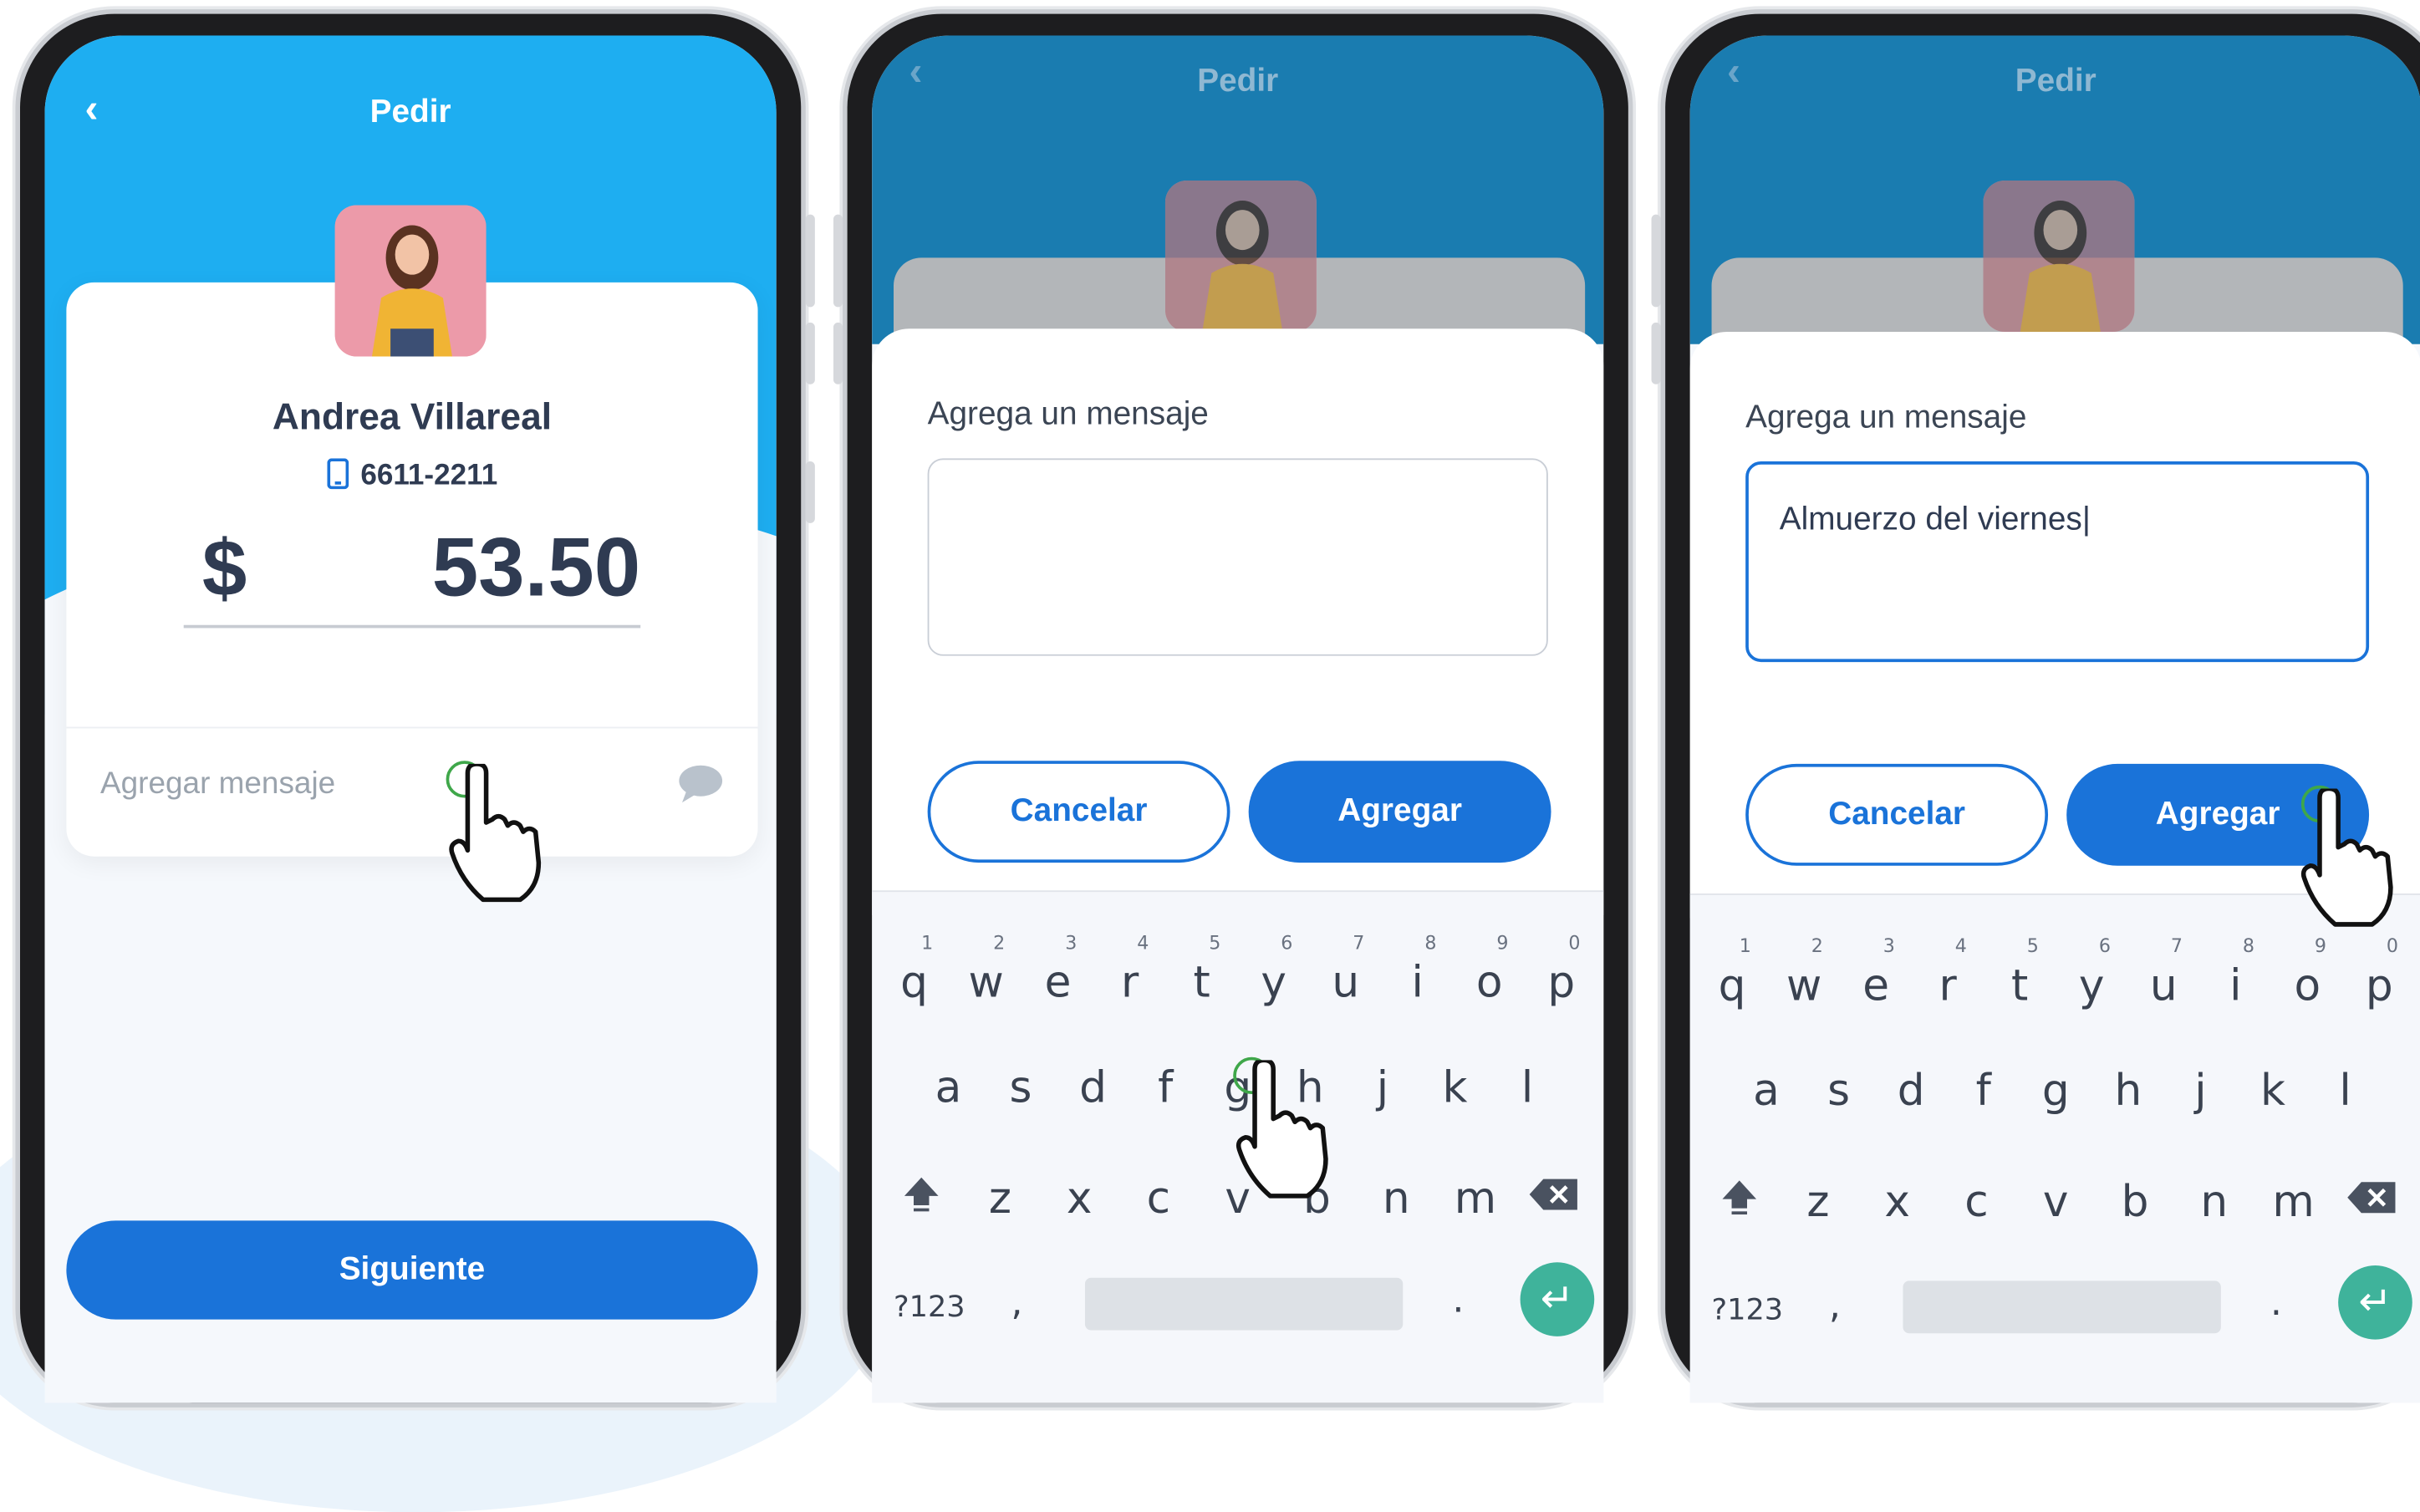  I want to click on amount-field: $ 53.50, so click(412, 571).